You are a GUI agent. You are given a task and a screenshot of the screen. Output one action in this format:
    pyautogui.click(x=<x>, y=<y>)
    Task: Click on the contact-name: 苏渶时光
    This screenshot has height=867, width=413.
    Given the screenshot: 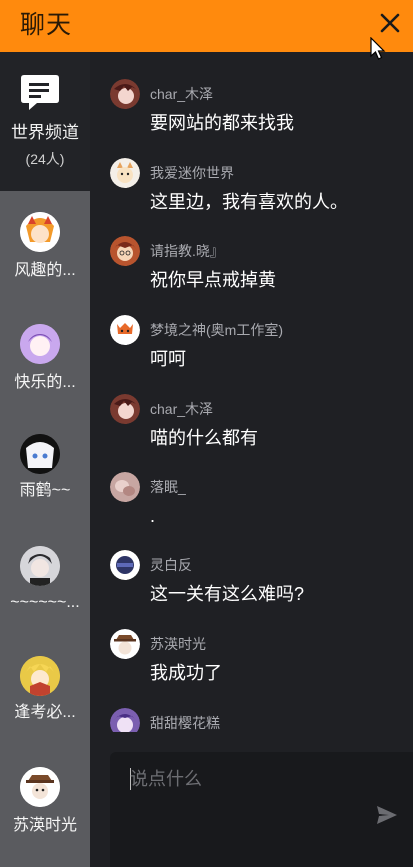 What is the action you would take?
    pyautogui.click(x=44, y=825)
    